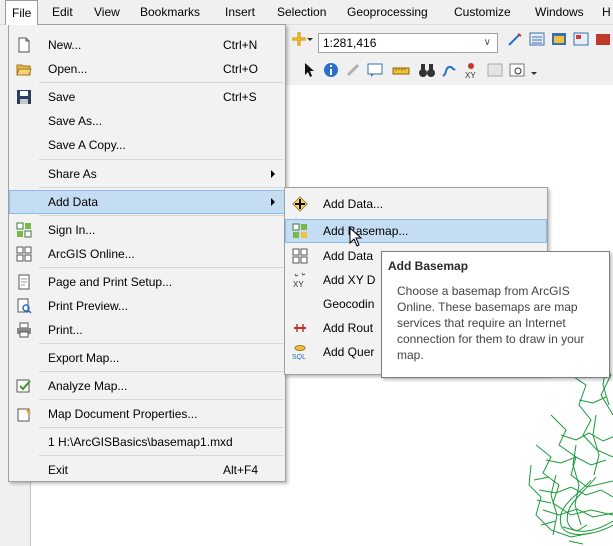 The width and height of the screenshot is (613, 546). What do you see at coordinates (515, 39) in the screenshot?
I see `editor-toolbar-icon` at bounding box center [515, 39].